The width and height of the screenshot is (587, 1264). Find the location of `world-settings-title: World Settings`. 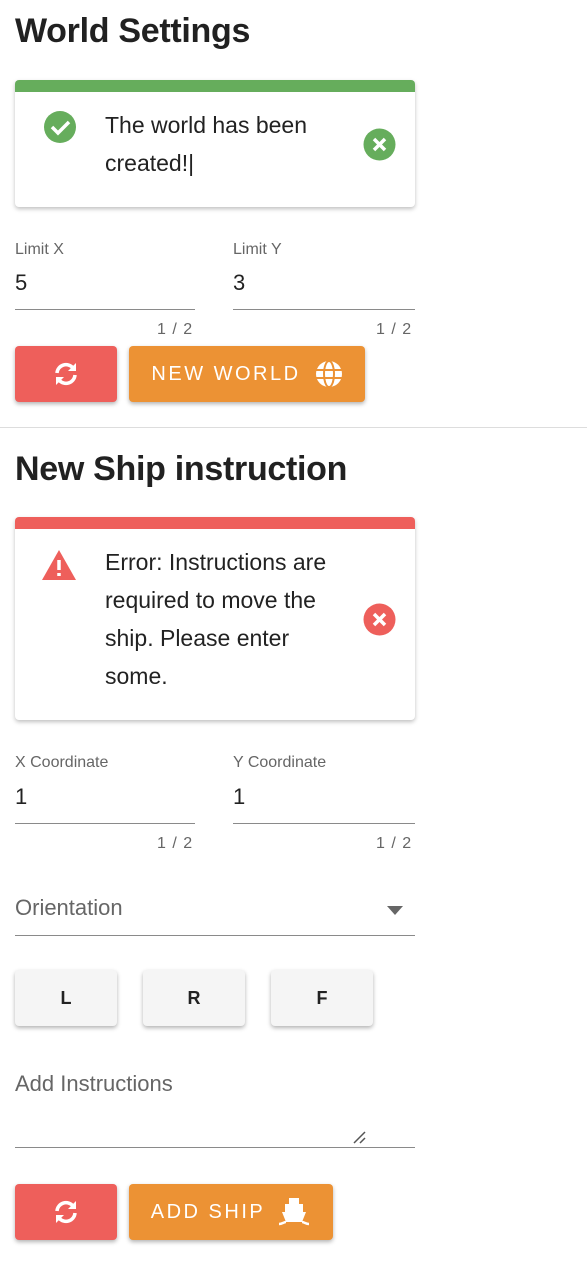

world-settings-title: World Settings is located at coordinates (133, 31).